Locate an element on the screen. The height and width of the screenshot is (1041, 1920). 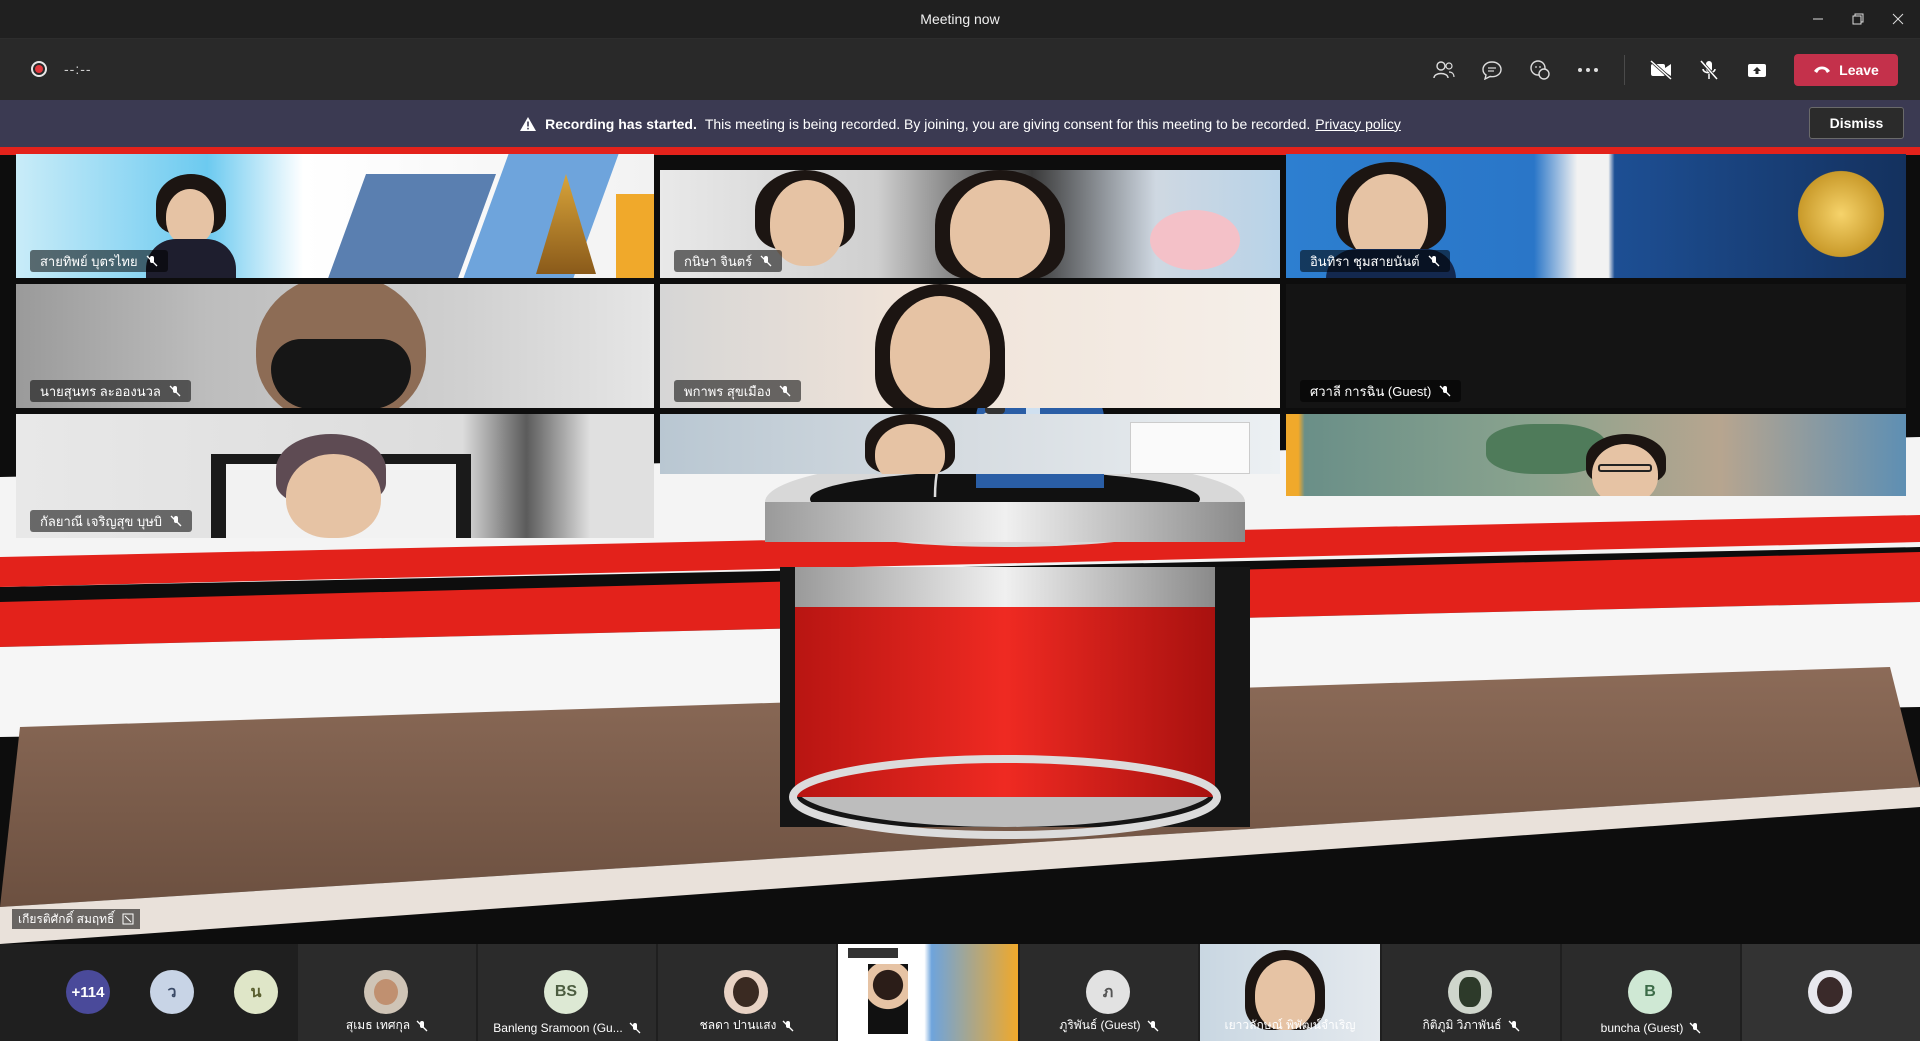
privacy-policy-link: Privacy policy is located at coordinates (1358, 124).